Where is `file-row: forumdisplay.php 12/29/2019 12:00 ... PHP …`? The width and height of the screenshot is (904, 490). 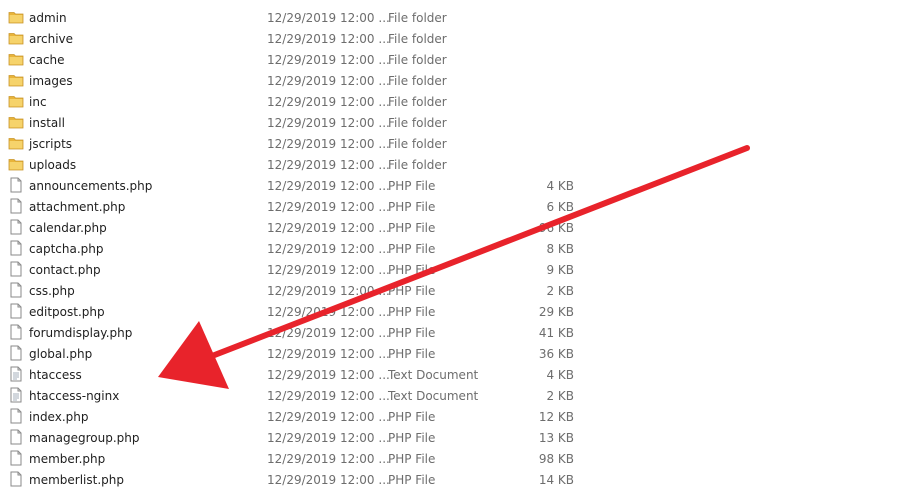 file-row: forumdisplay.php 12/29/2019 12:00 ... PHP … is located at coordinates (452, 332).